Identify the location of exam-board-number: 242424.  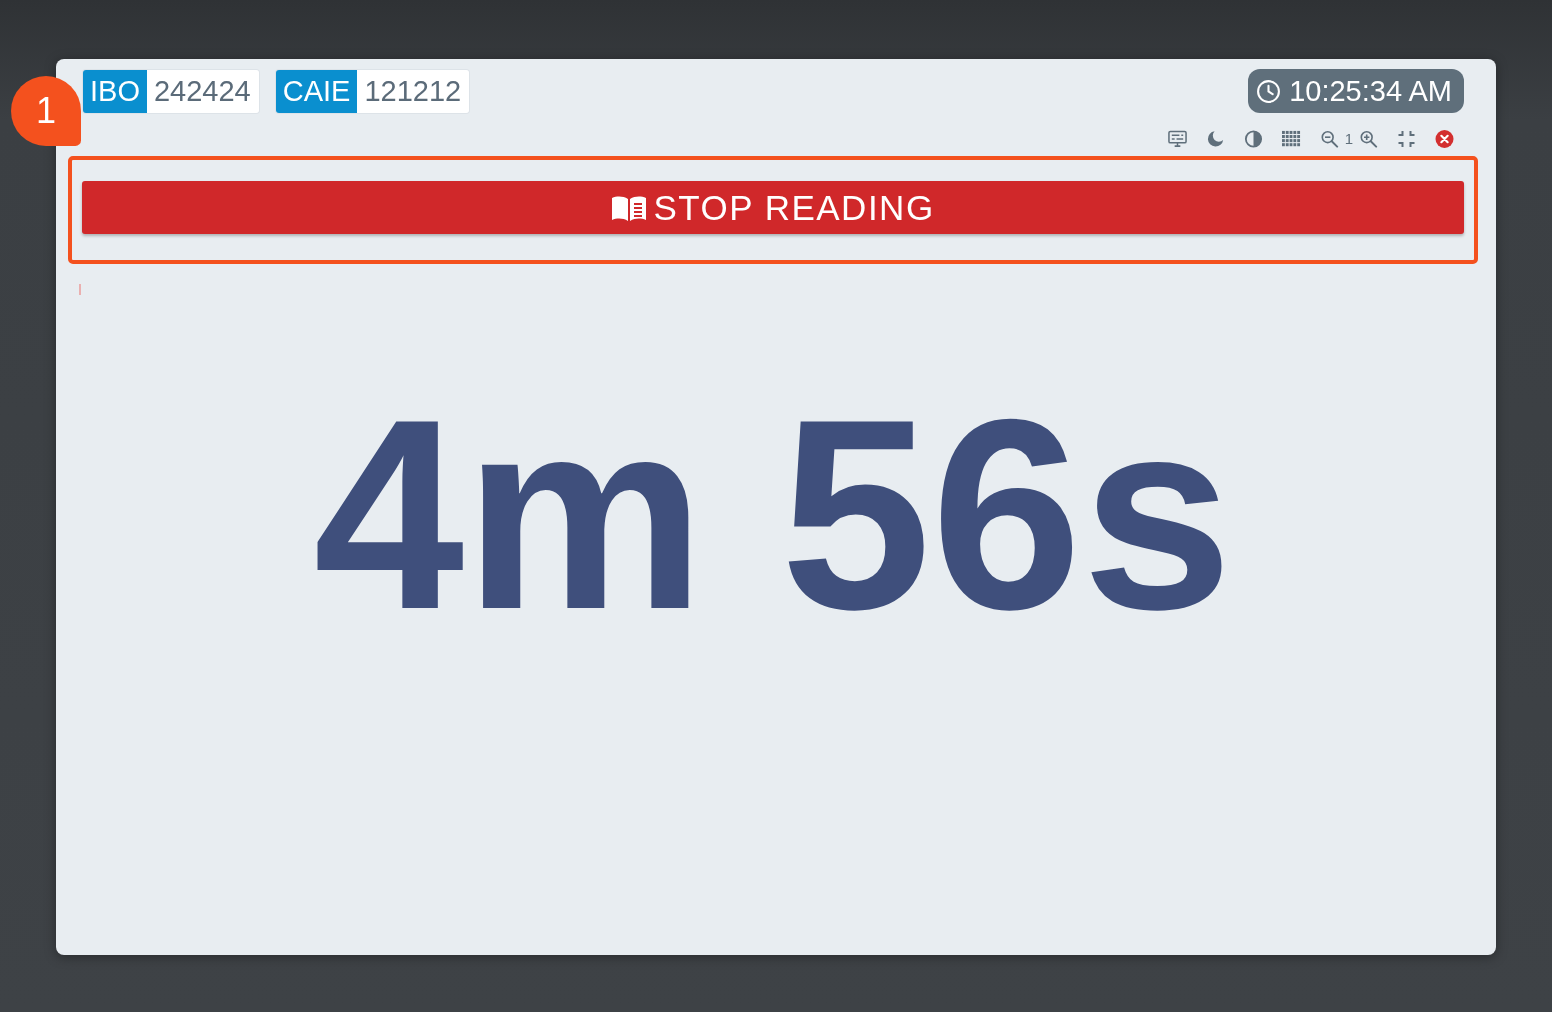
(202, 91).